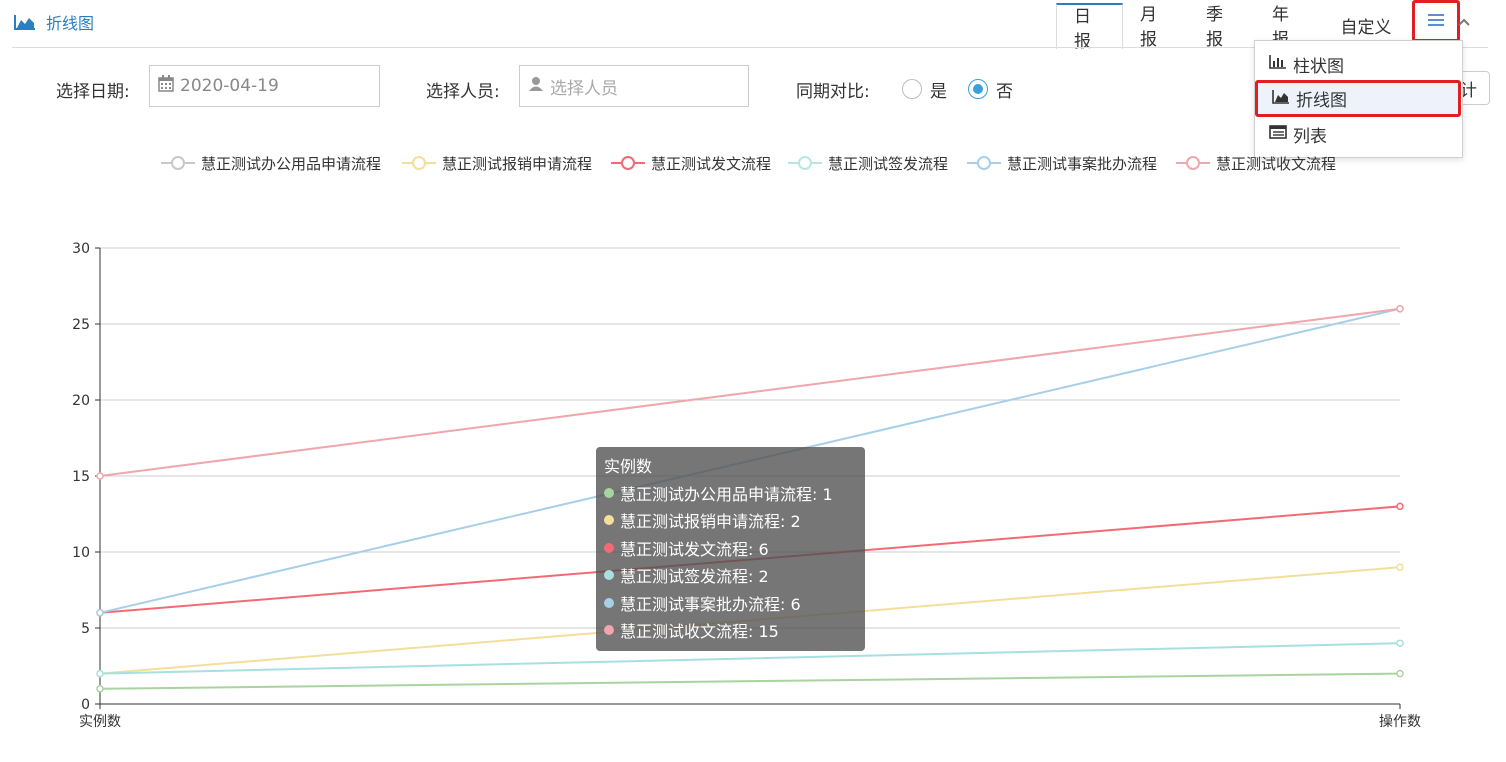  Describe the element at coordinates (584, 88) in the screenshot. I see `person-placeholder: 选择人员` at that location.